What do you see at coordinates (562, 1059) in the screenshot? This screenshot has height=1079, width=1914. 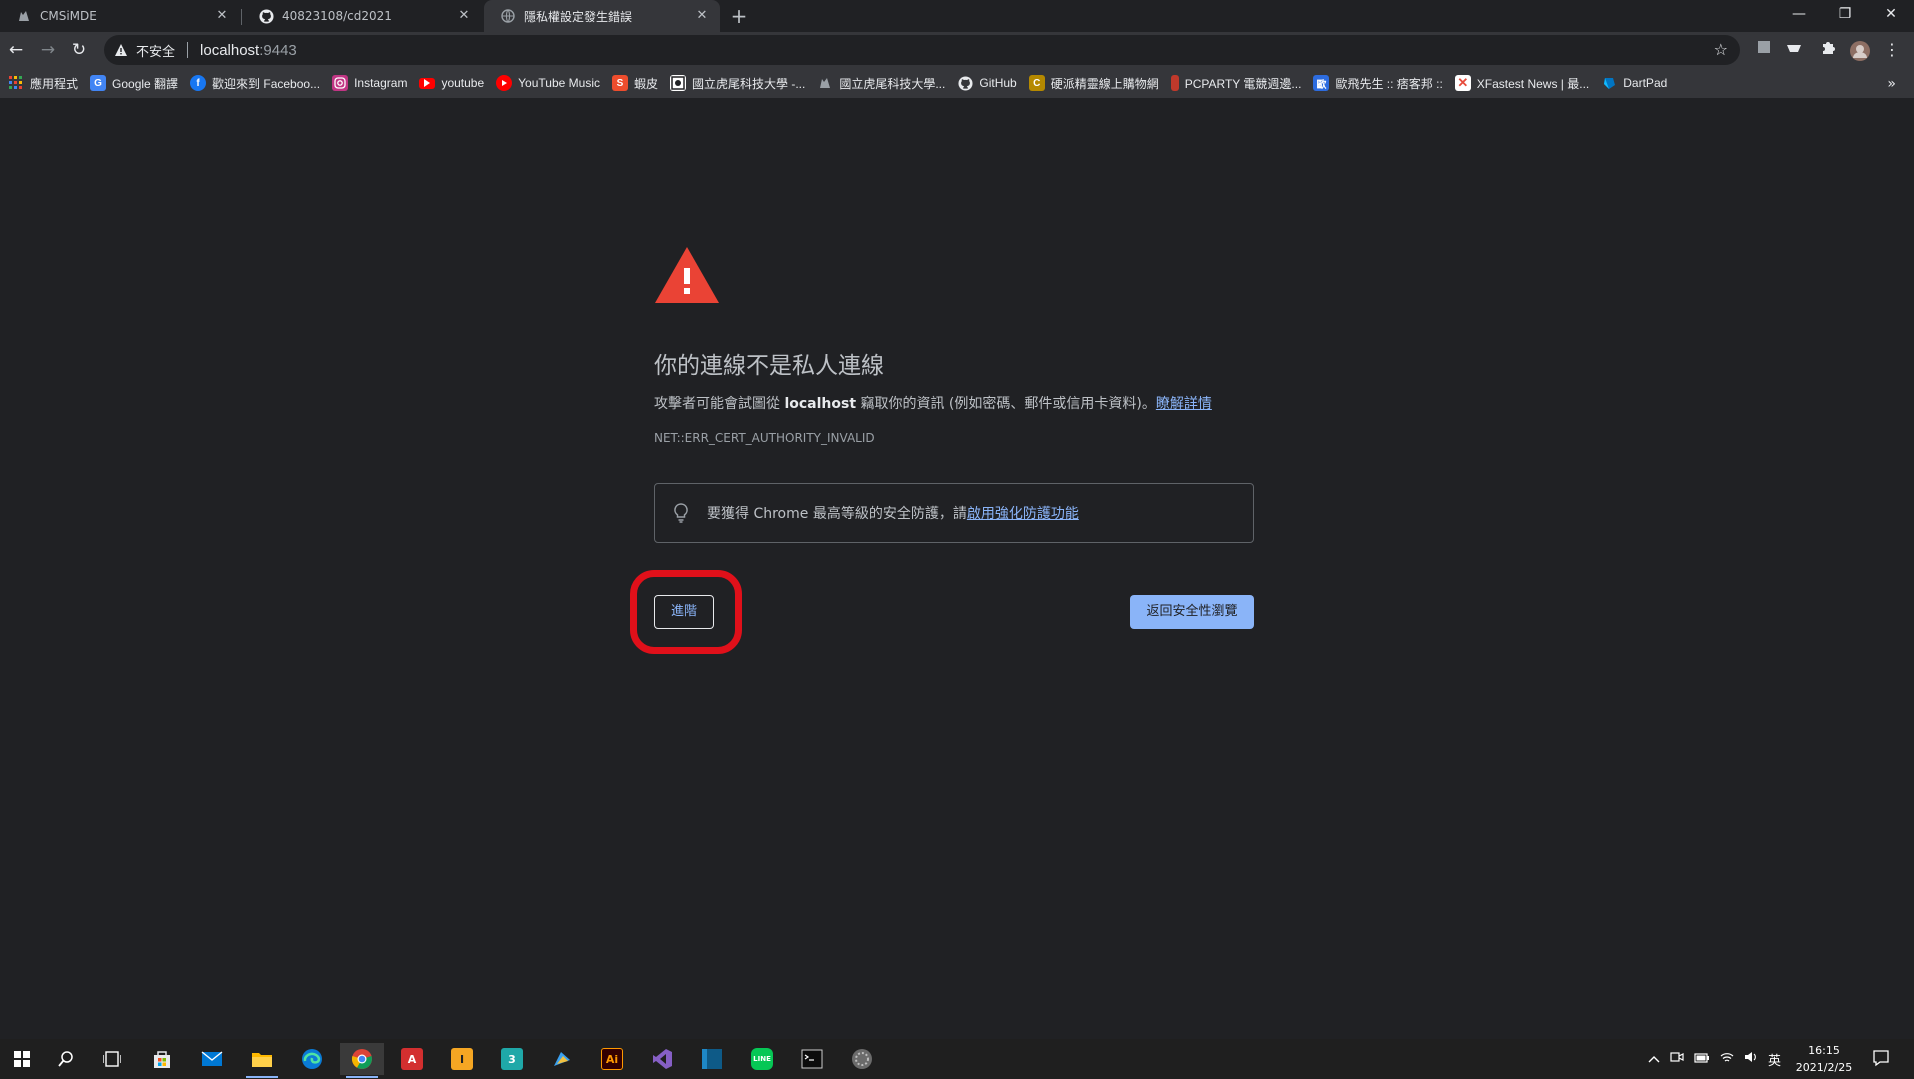 I see `paint-app-icon` at bounding box center [562, 1059].